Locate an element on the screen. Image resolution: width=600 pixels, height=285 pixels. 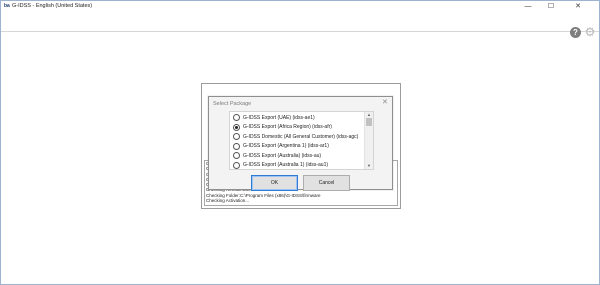
dialog-title: Select Package is located at coordinates (232, 104).